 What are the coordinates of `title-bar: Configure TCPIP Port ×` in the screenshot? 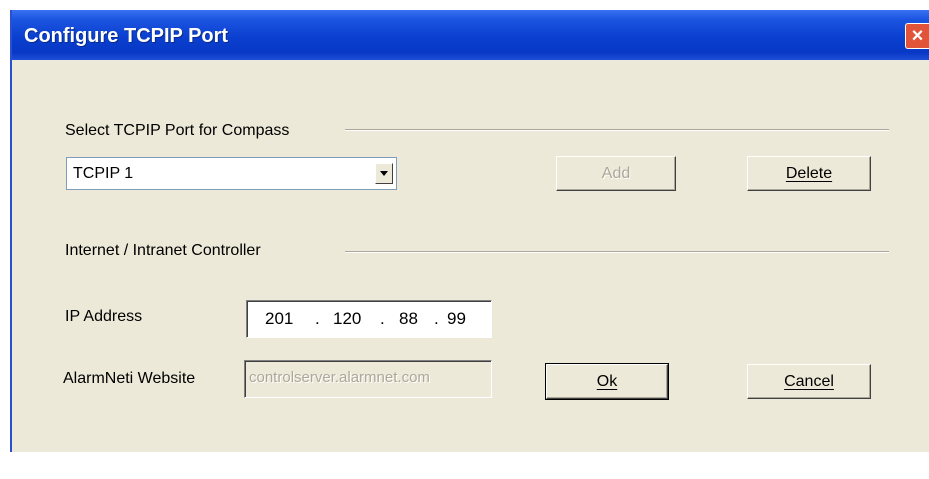 It's located at (470, 35).